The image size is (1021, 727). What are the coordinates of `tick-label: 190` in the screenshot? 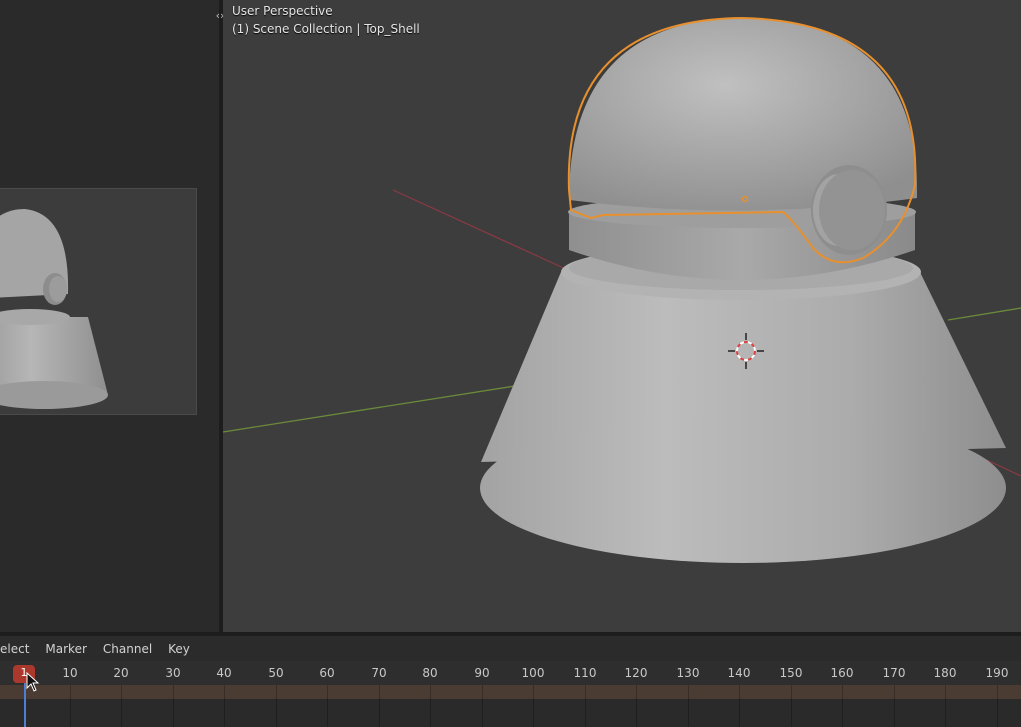 It's located at (997, 673).